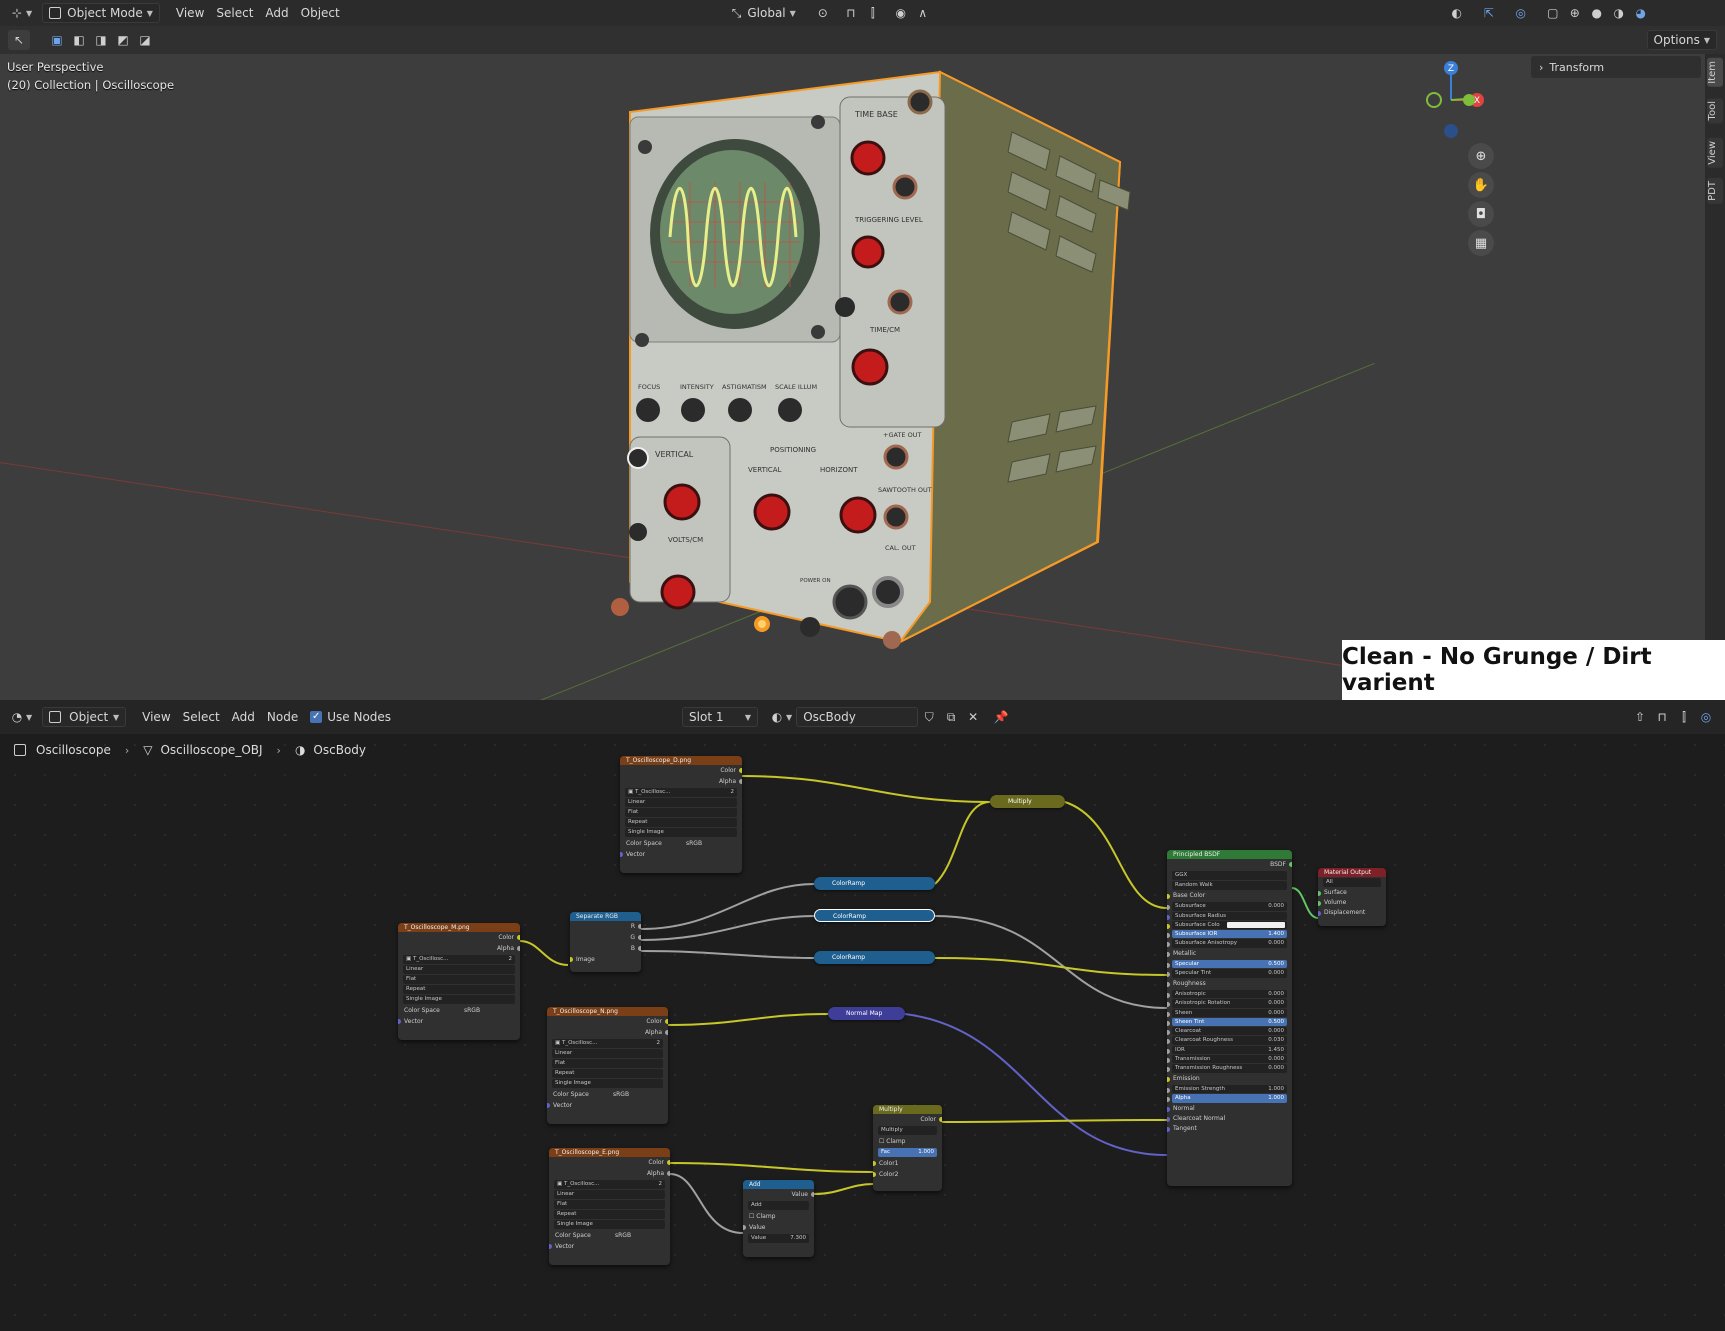 The image size is (1725, 1331). I want to click on node-colorramp-3: ColorRamp, so click(874, 957).